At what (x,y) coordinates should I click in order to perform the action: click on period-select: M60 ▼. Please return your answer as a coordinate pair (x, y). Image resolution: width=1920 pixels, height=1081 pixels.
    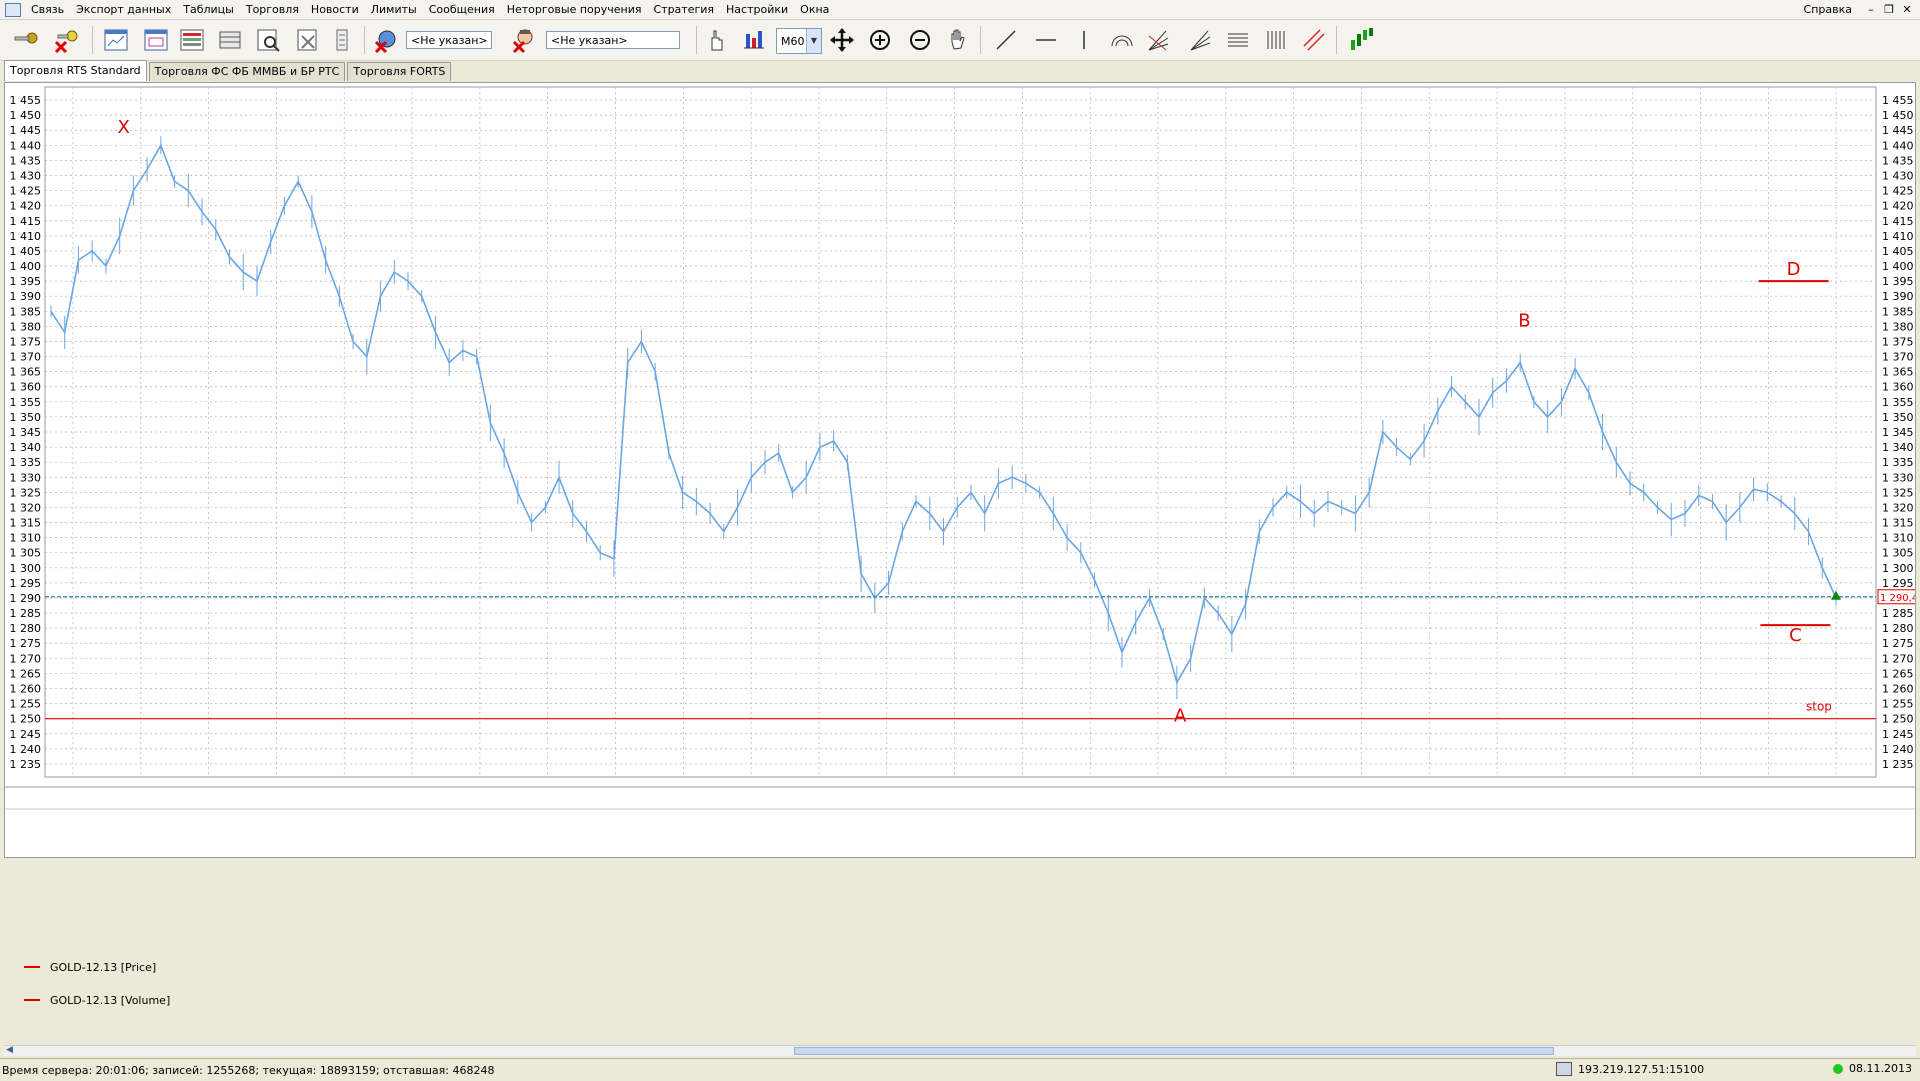
    Looking at the image, I should click on (799, 41).